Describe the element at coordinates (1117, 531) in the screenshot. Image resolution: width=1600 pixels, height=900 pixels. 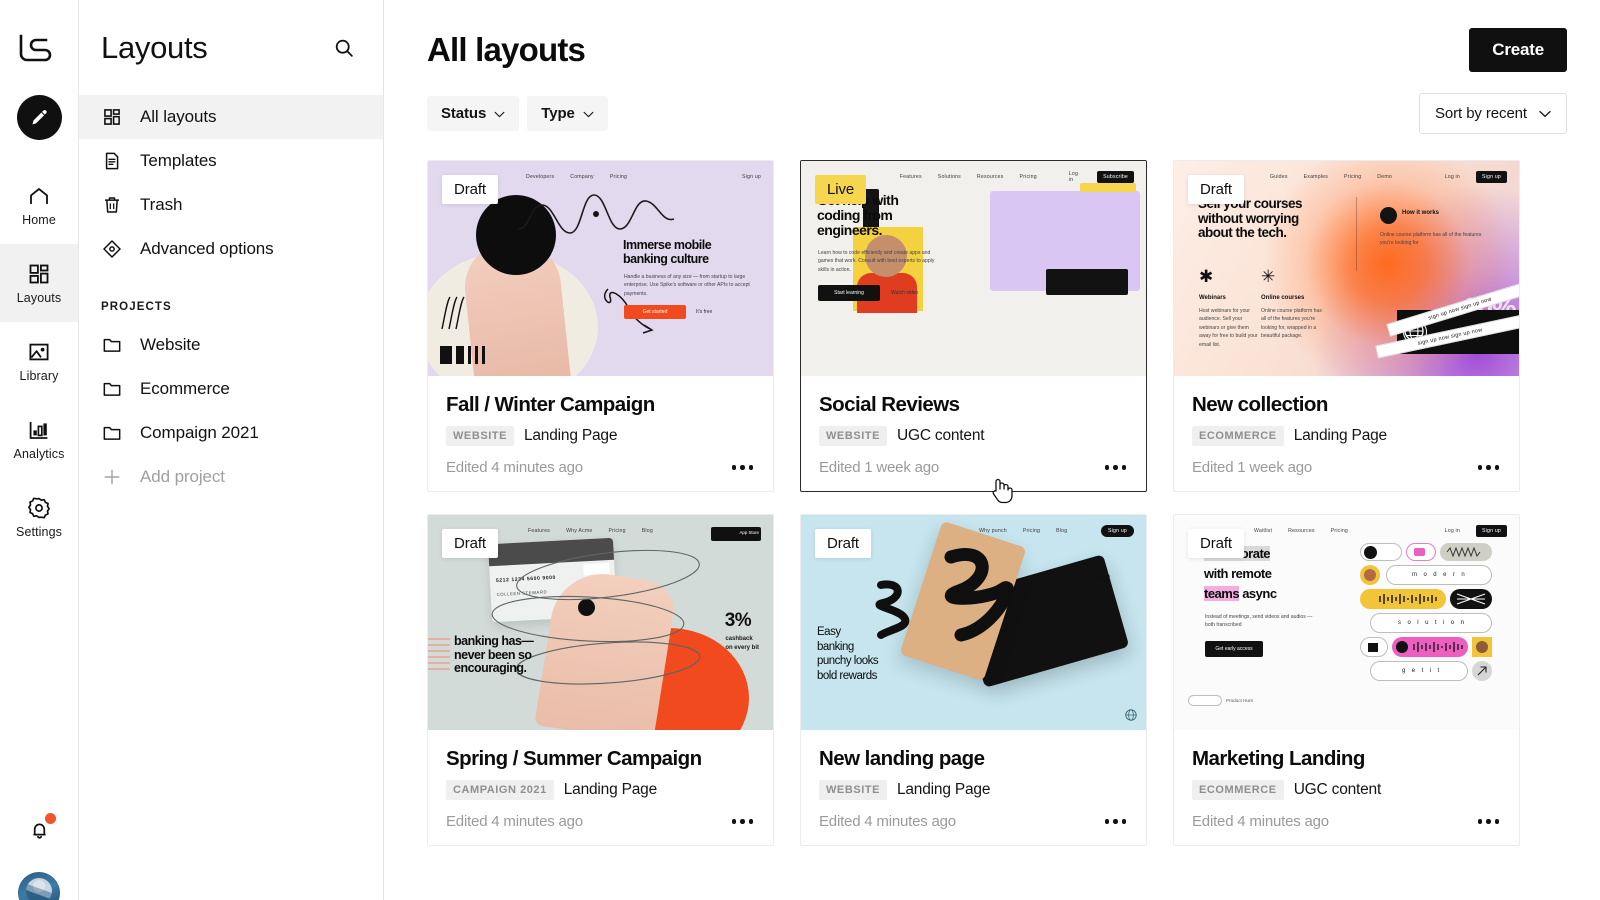
I see `thumb-cta: Sign up` at that location.